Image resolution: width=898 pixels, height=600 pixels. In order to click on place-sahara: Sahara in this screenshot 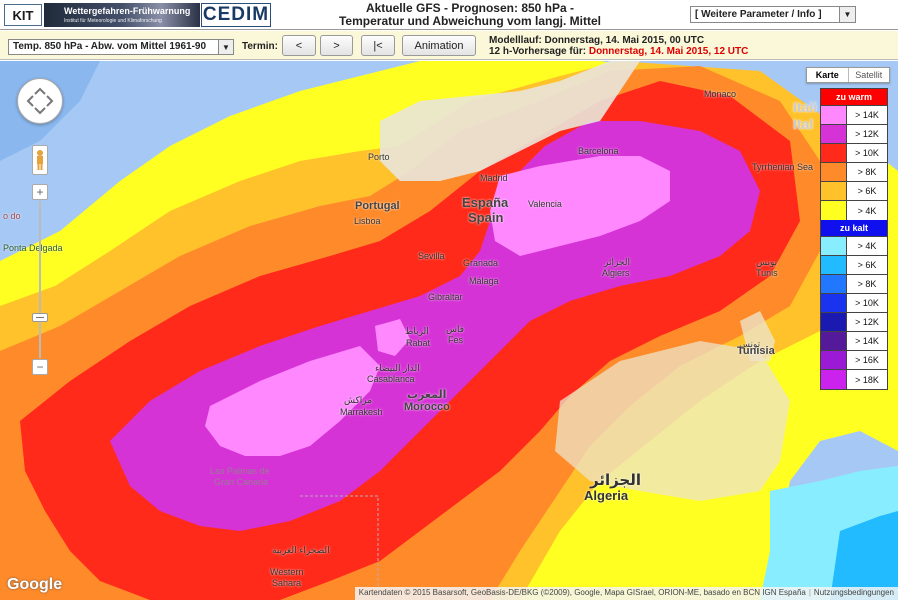, I will do `click(287, 583)`.